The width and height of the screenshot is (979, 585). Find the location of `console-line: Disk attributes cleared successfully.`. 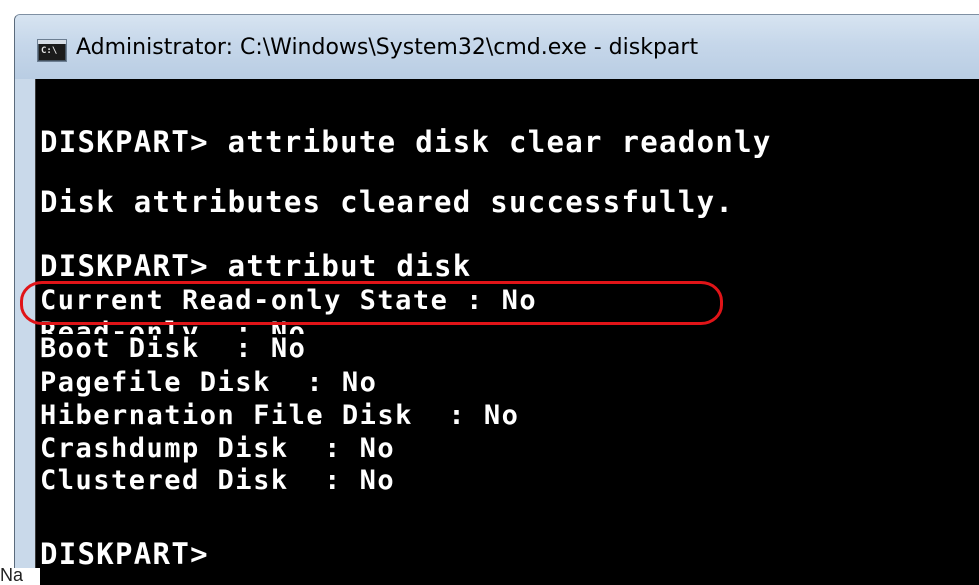

console-line: Disk attributes cleared successfully. is located at coordinates (387, 202).